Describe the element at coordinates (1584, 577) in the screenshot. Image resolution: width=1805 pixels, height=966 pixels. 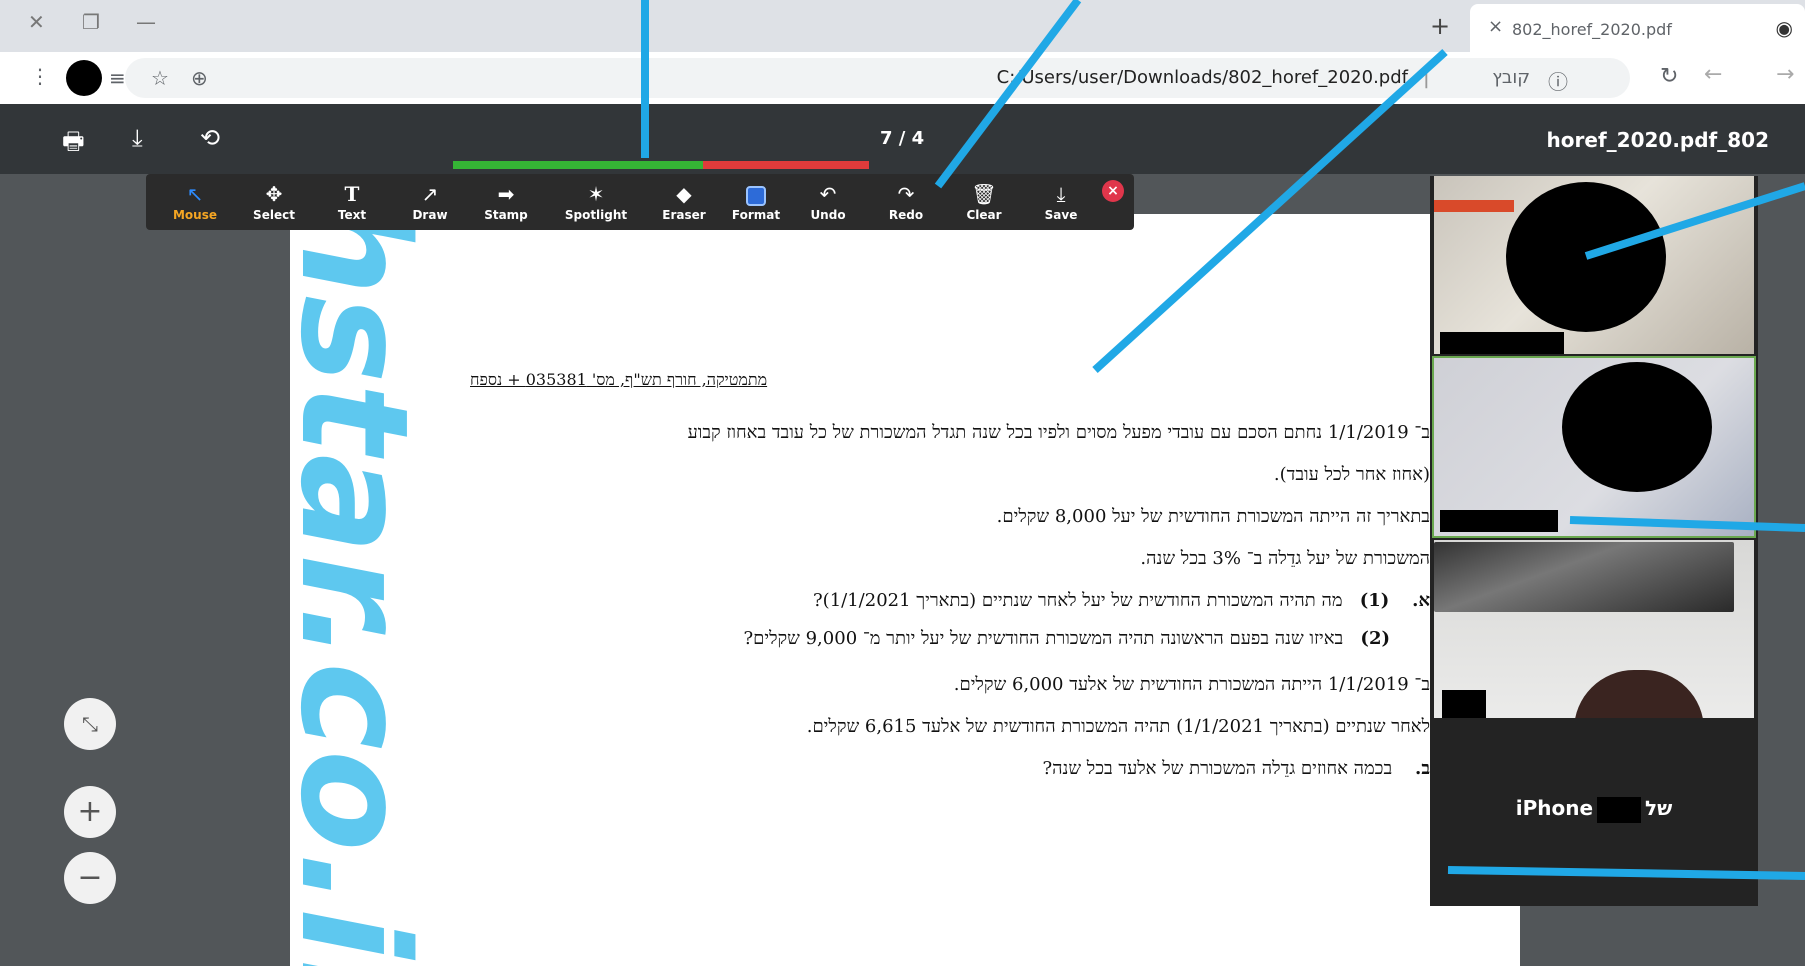
I see `wall-painting` at that location.